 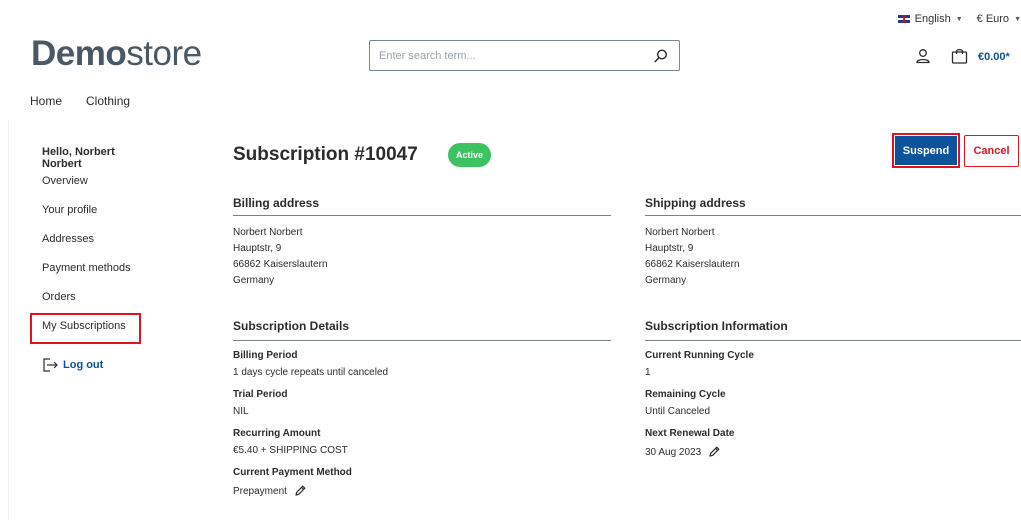 What do you see at coordinates (50, 365) in the screenshot?
I see `logout-icon` at bounding box center [50, 365].